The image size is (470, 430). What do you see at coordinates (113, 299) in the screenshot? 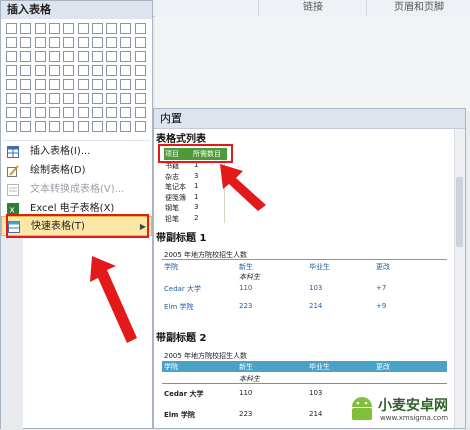
I see `arrow-to-quick-table` at bounding box center [113, 299].